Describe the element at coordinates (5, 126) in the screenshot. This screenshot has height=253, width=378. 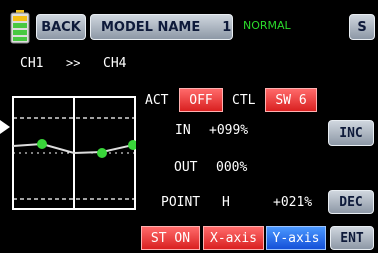
I see `arrow-pointer-icon` at that location.